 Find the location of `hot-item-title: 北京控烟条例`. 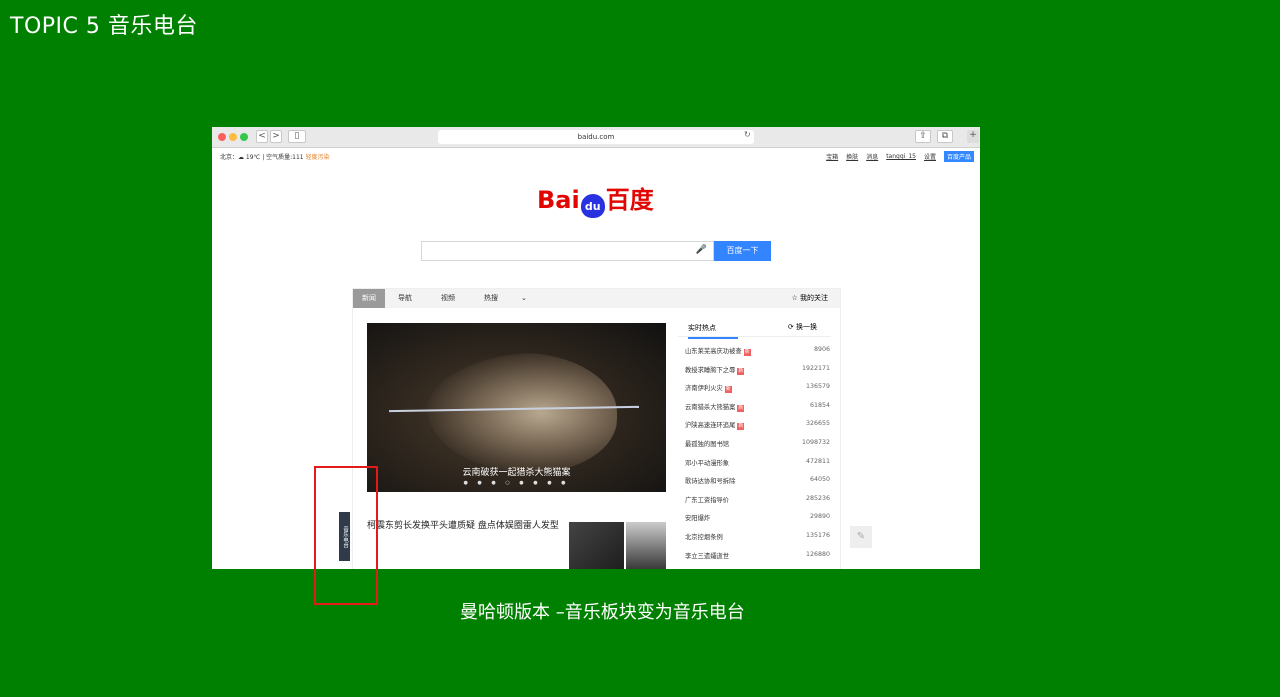

hot-item-title: 北京控烟条例 is located at coordinates (704, 537).